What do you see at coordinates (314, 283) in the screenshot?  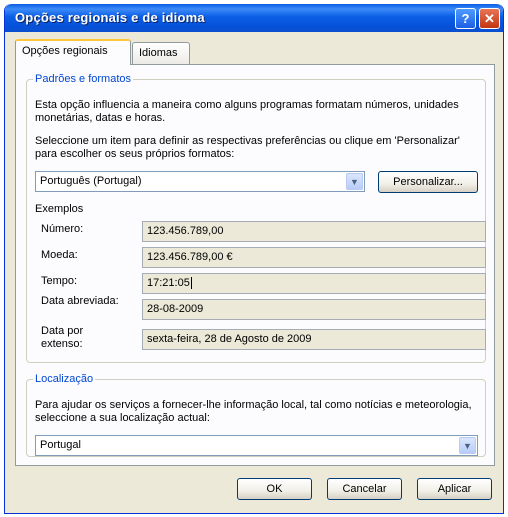 I see `example-value-time: 17:21:05` at bounding box center [314, 283].